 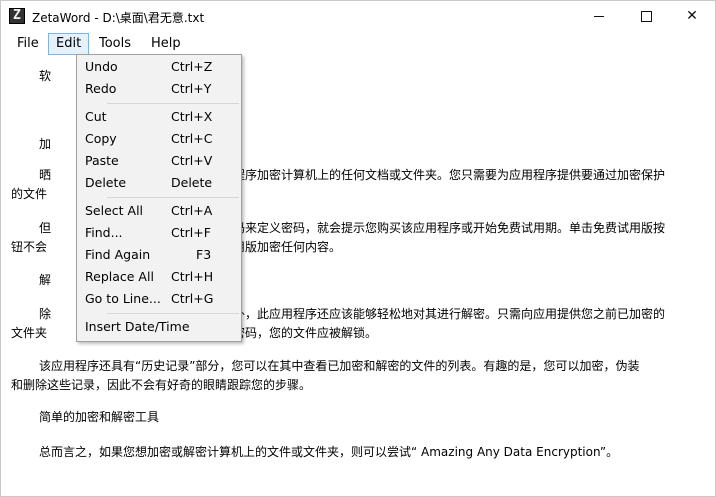 I want to click on menu-paste-shortcut: Ctrl+V, so click(x=192, y=160).